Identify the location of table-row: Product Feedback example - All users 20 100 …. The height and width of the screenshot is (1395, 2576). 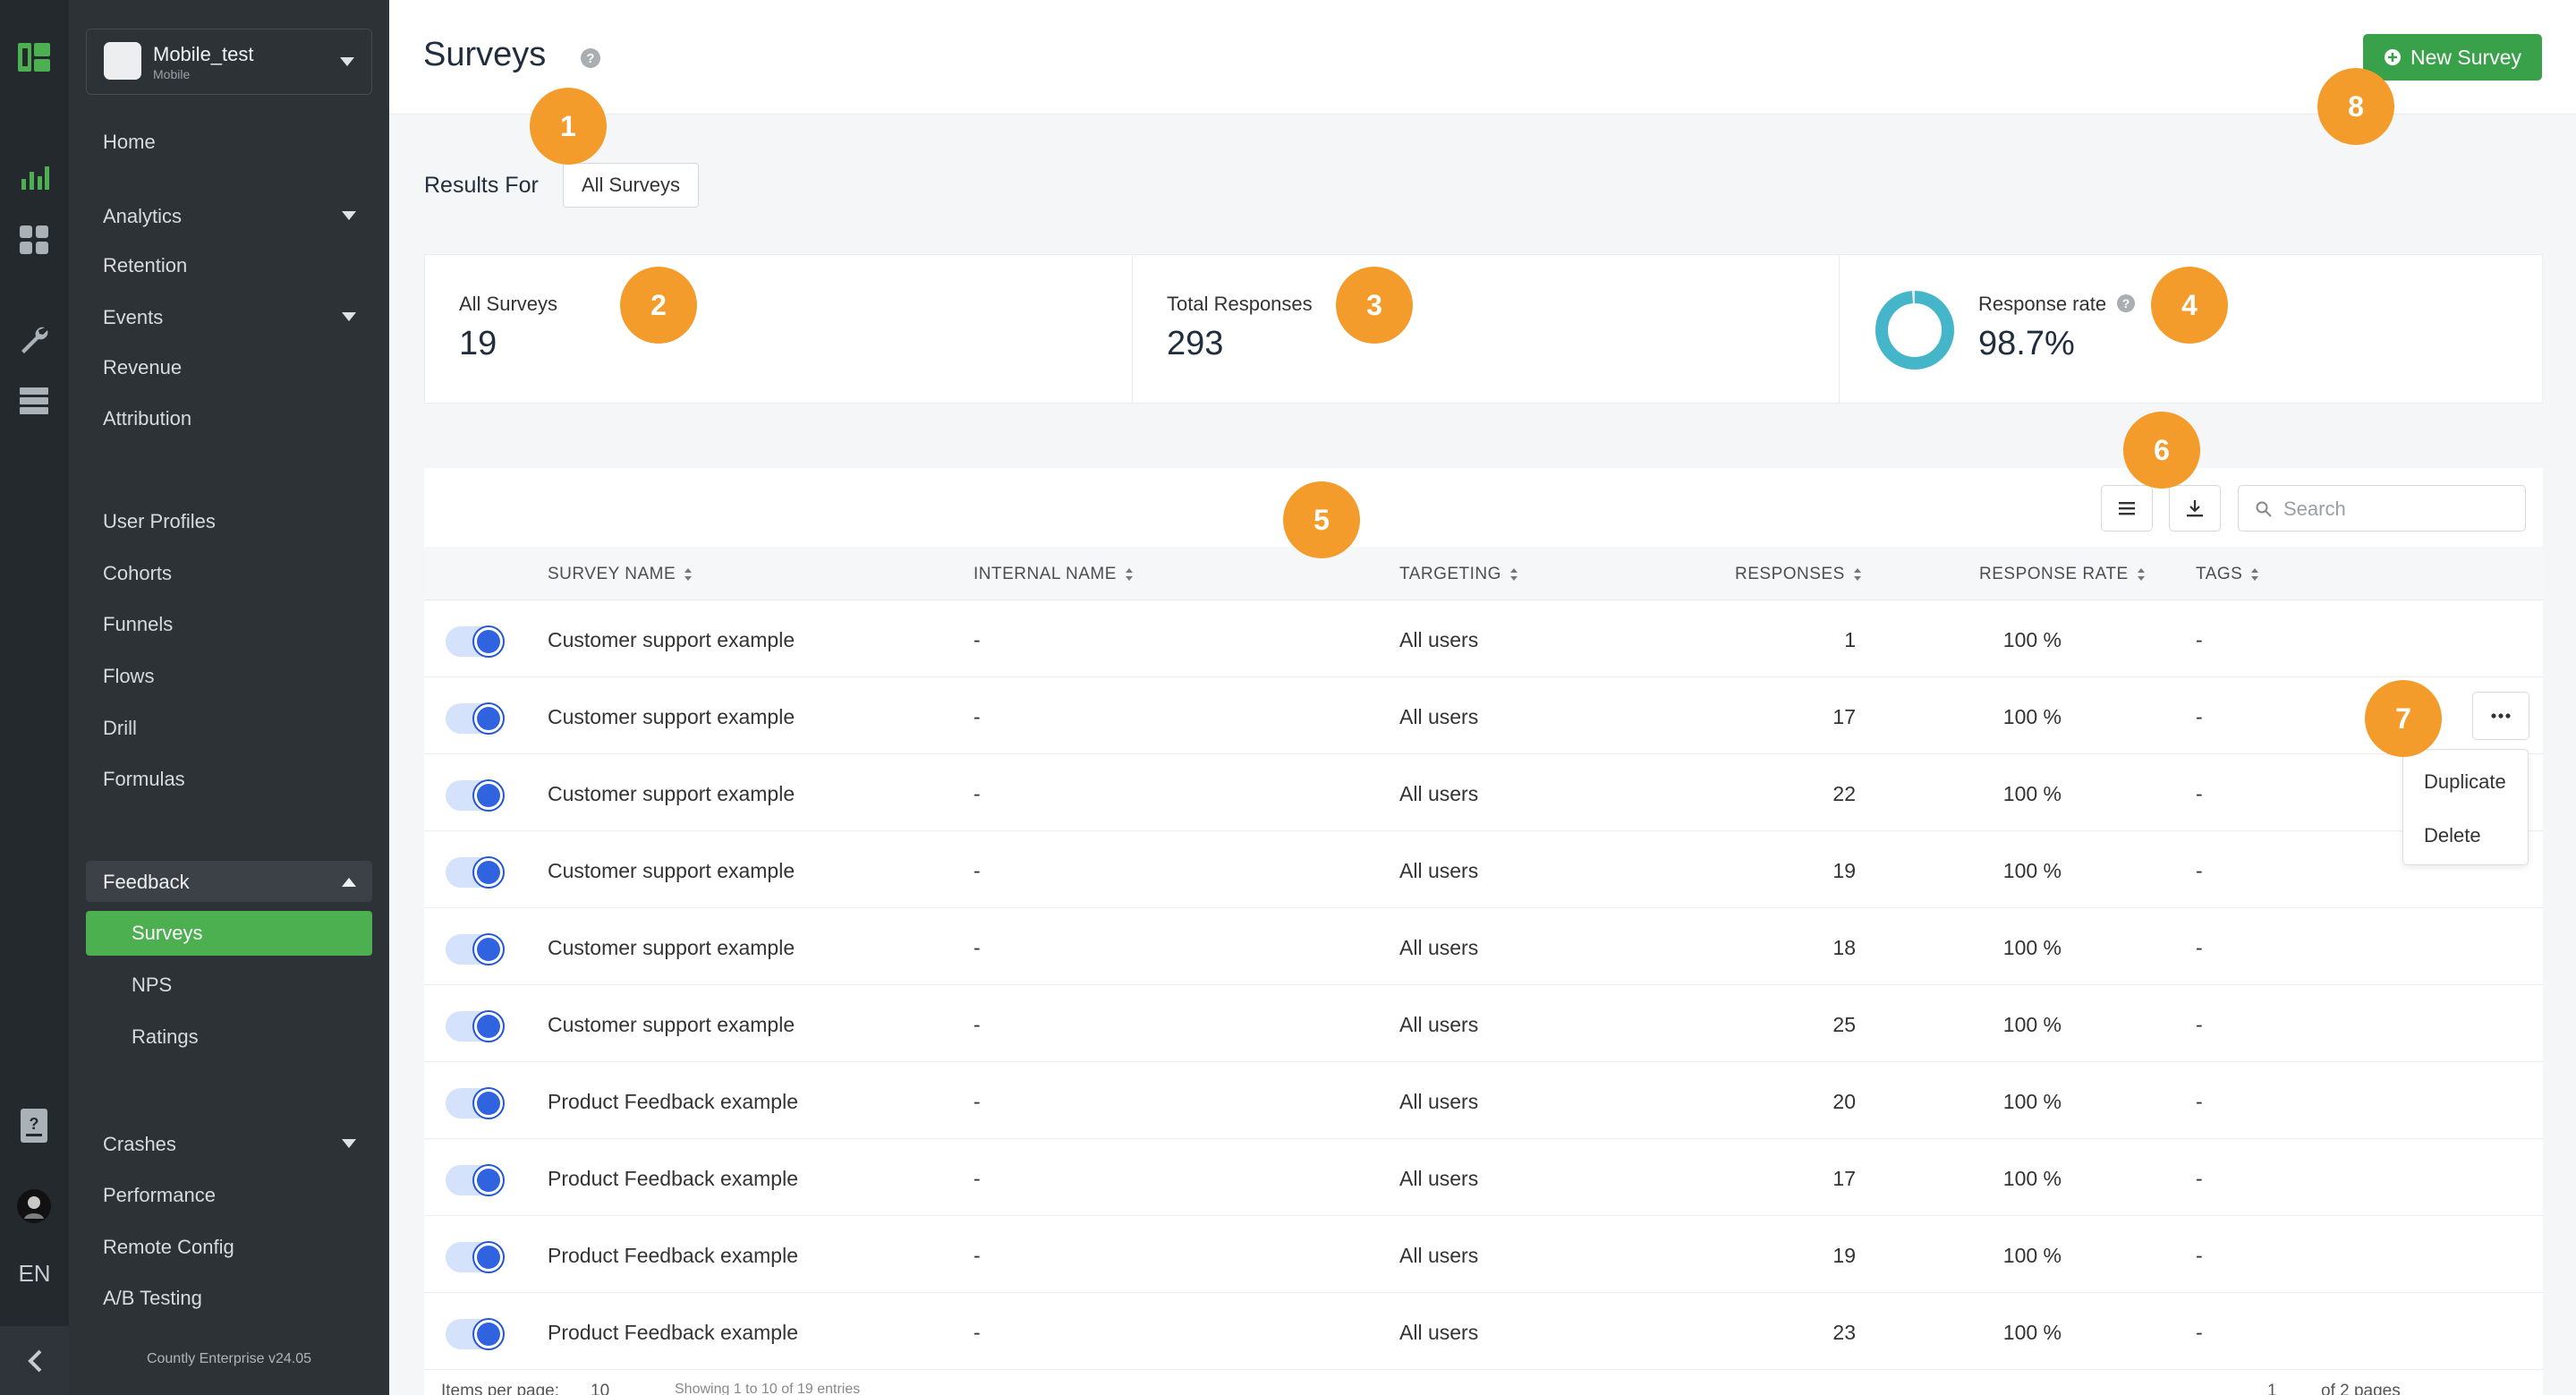
(1483, 1100).